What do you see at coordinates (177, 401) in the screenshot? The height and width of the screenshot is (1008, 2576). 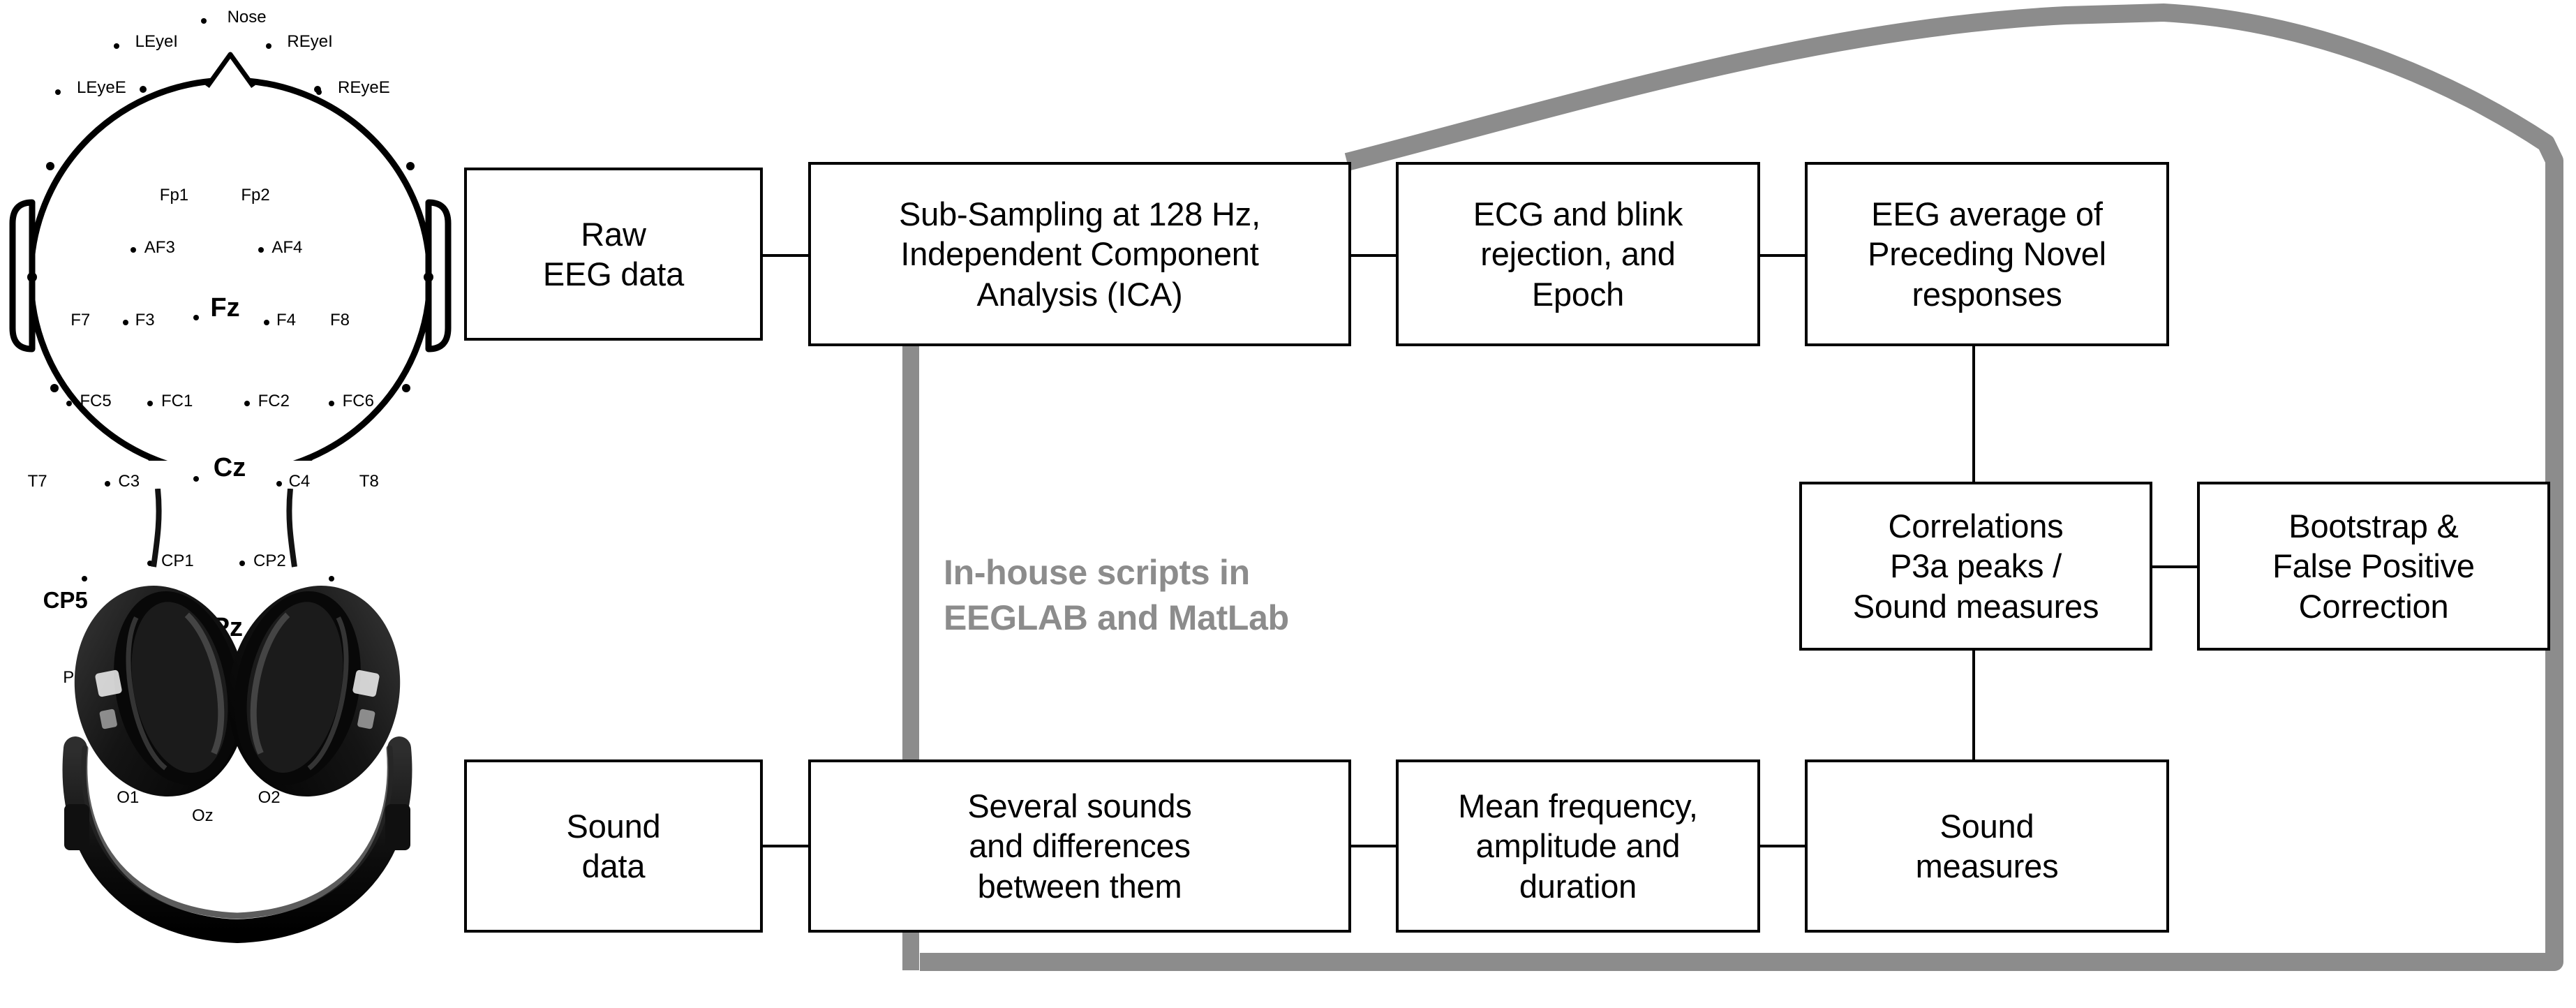 I see `eeg-electrode-label: FC1` at bounding box center [177, 401].